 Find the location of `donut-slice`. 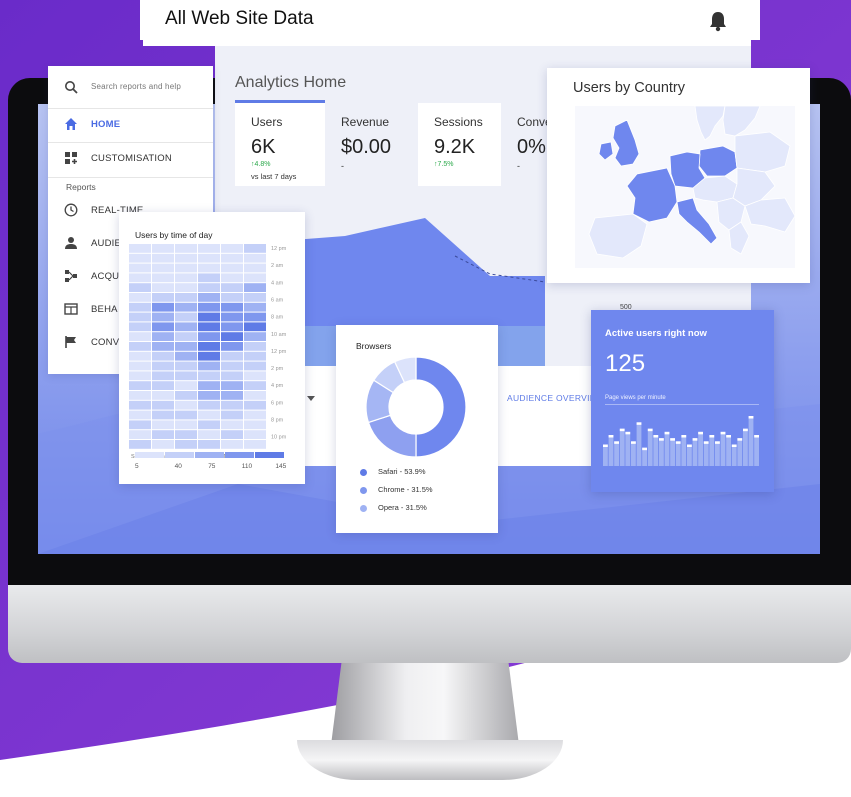

donut-slice is located at coordinates (441, 407).